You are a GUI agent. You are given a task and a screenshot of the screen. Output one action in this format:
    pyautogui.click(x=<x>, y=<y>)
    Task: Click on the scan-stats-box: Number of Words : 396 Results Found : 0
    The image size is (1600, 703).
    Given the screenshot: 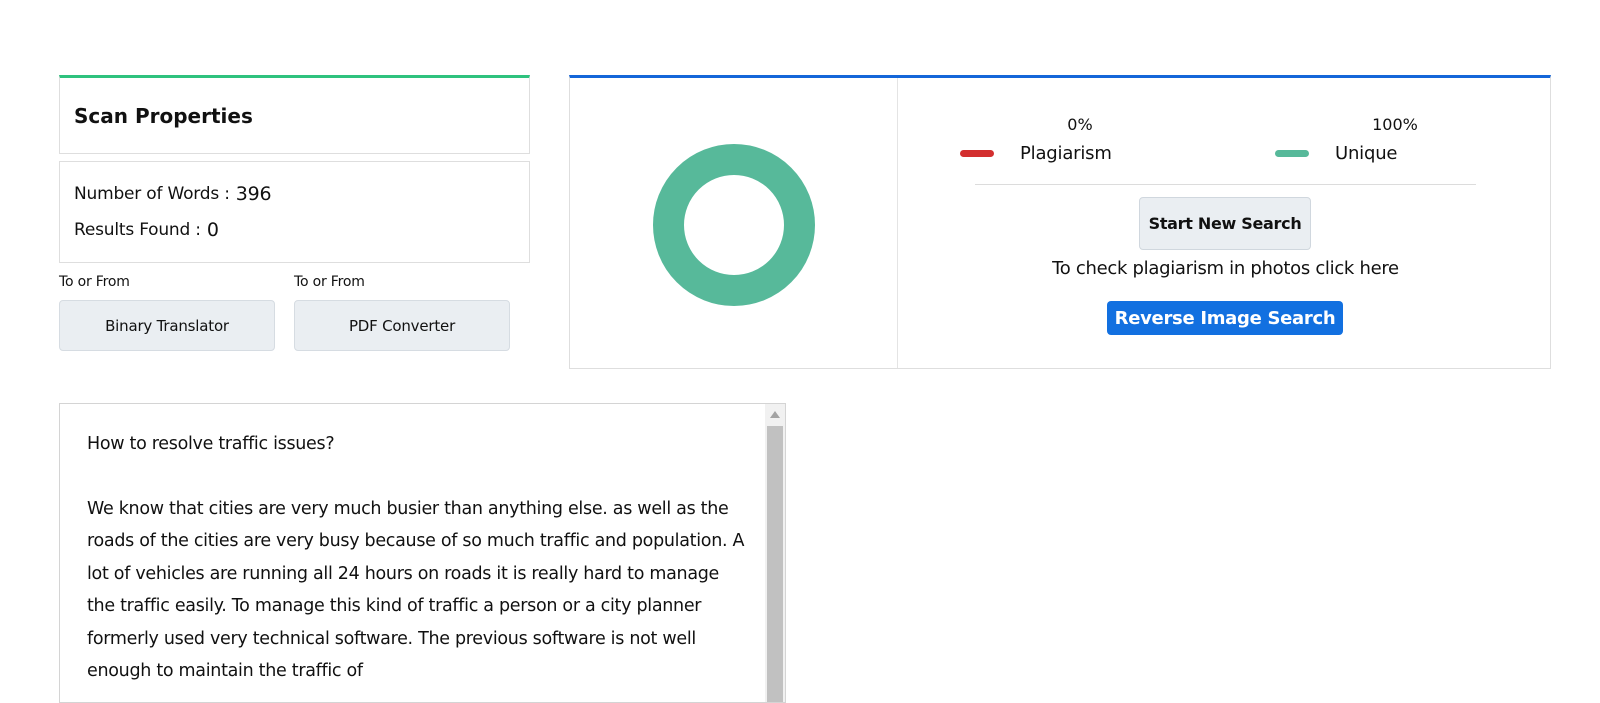 What is the action you would take?
    pyautogui.click(x=294, y=212)
    